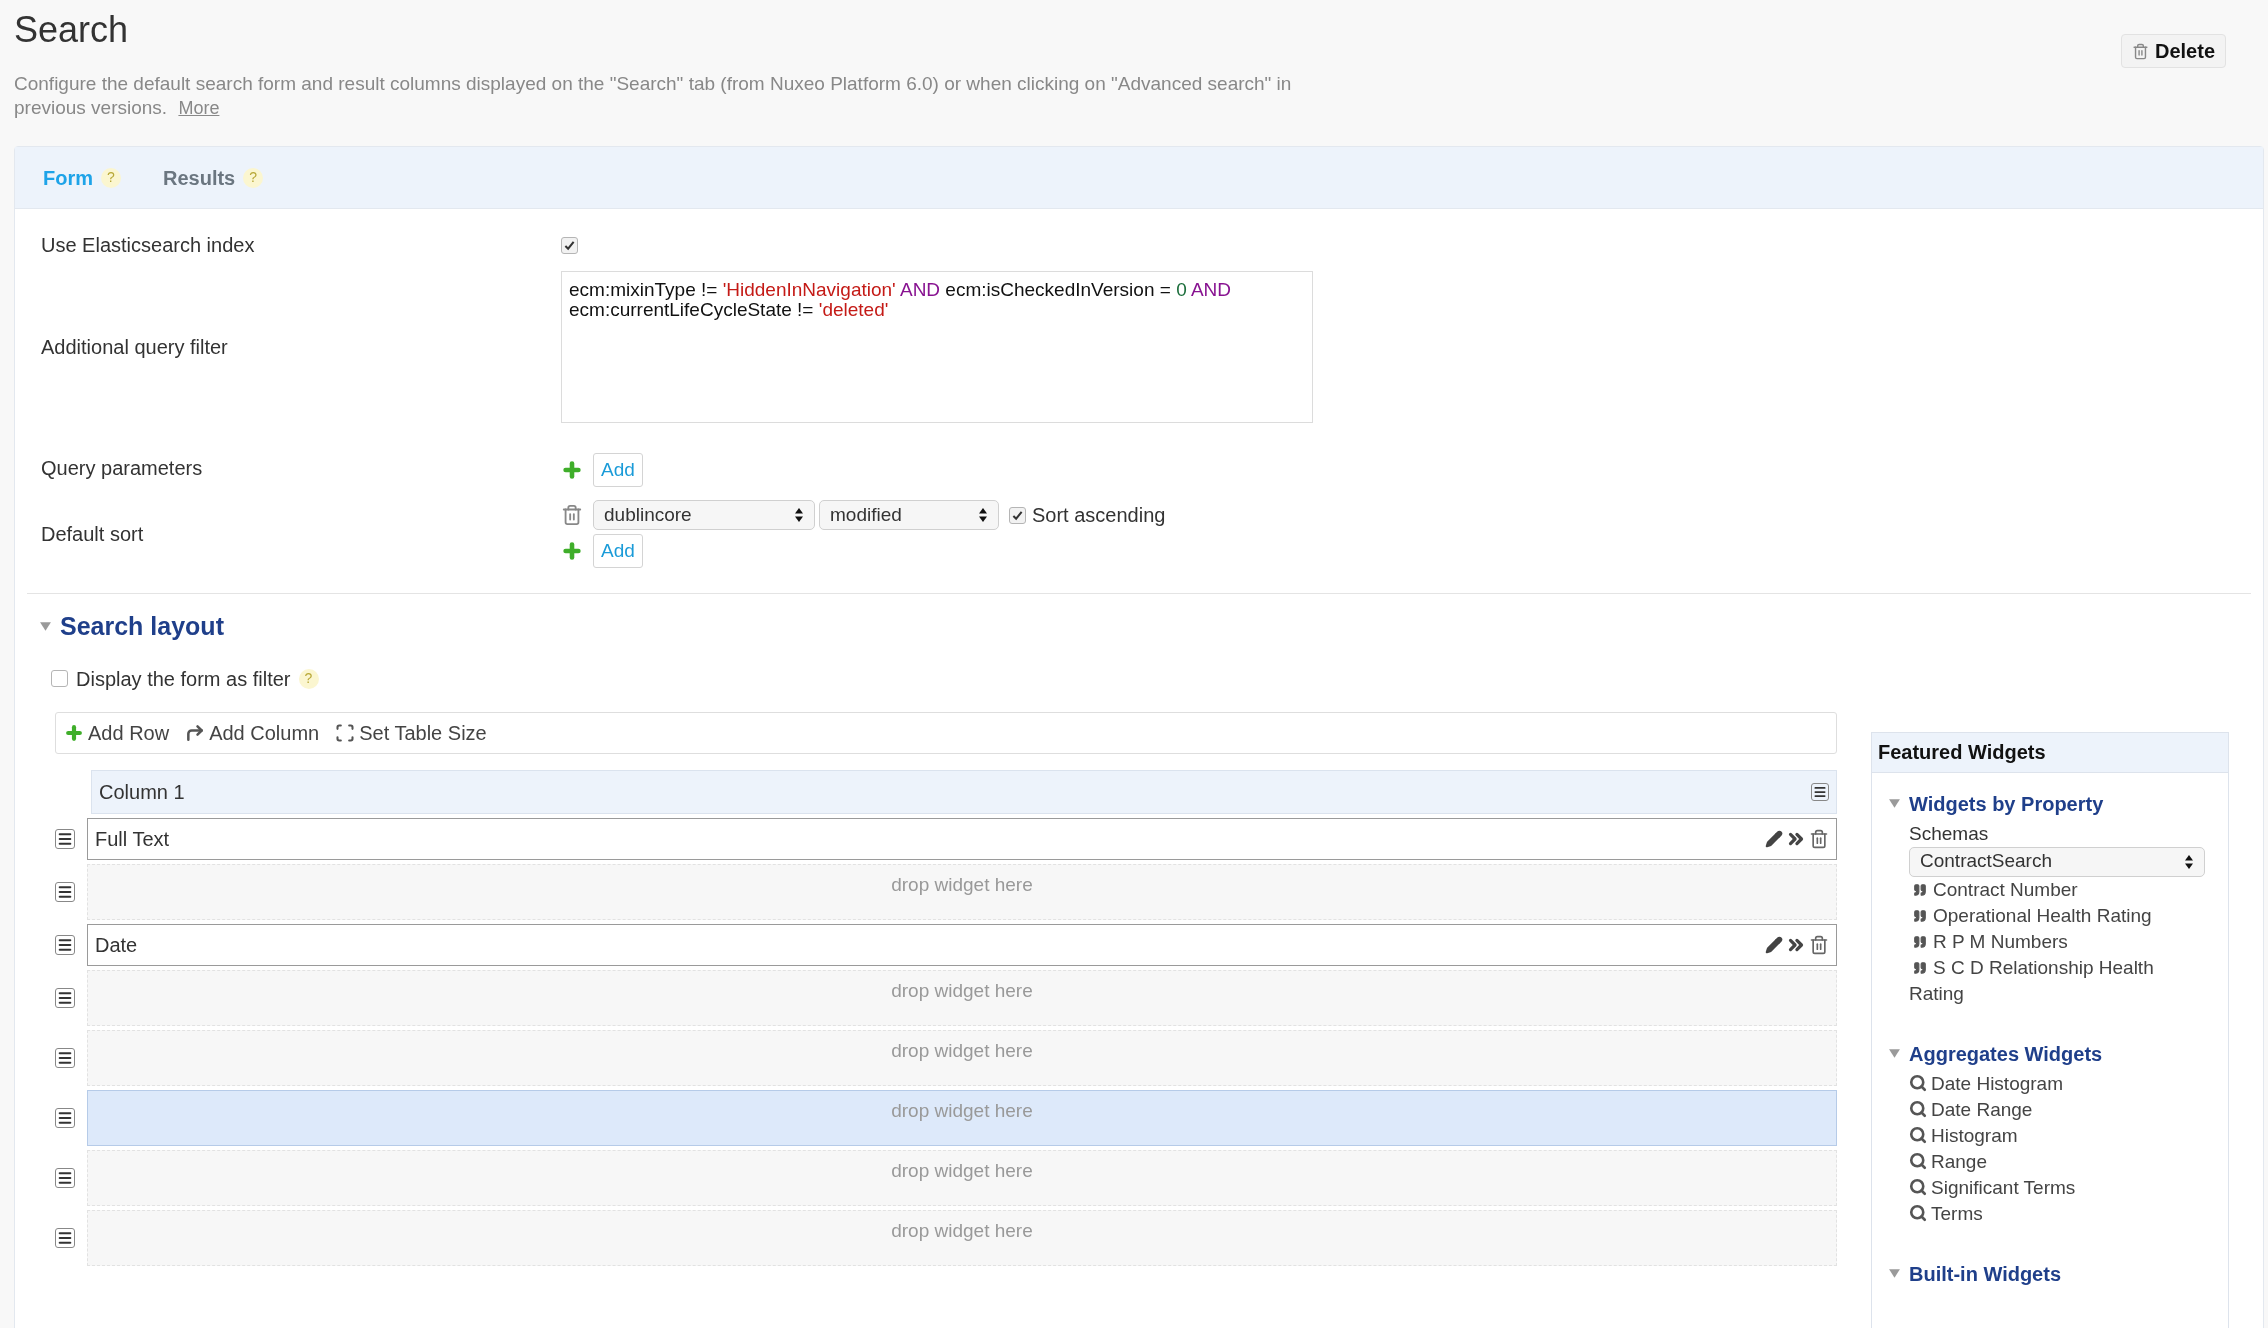  What do you see at coordinates (2059, 1187) in the screenshot?
I see `widget-item: Significant Terms` at bounding box center [2059, 1187].